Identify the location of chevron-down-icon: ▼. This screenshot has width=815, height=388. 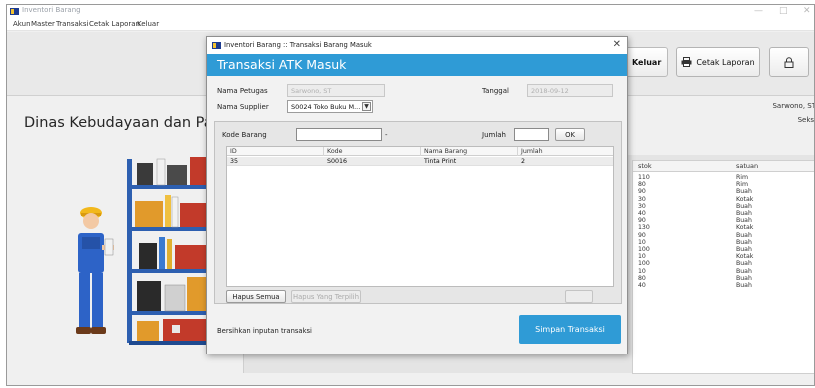
(366, 106).